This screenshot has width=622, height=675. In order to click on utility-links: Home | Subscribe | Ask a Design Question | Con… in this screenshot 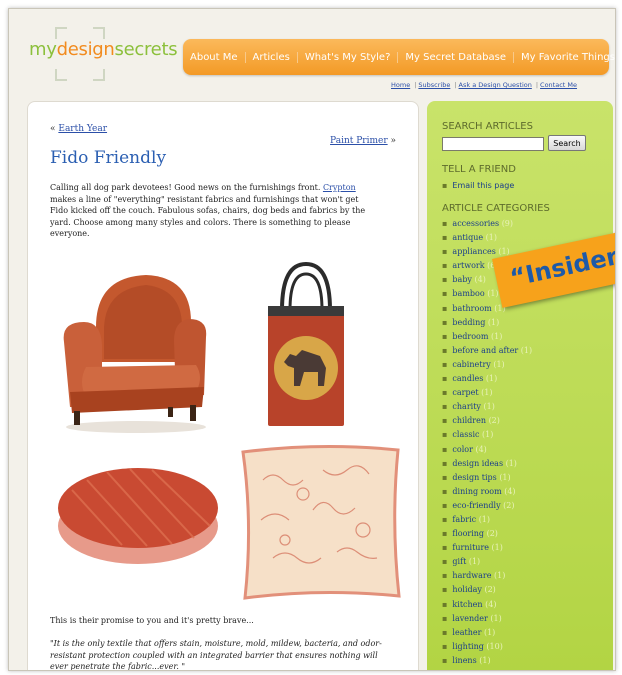, I will do `click(485, 85)`.